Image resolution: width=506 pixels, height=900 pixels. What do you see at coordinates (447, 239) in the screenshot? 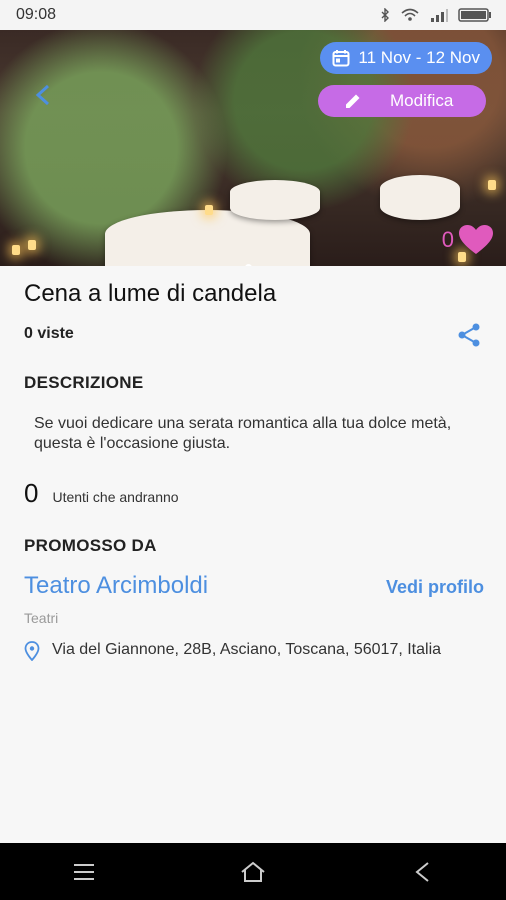
I see `like-count: 0` at bounding box center [447, 239].